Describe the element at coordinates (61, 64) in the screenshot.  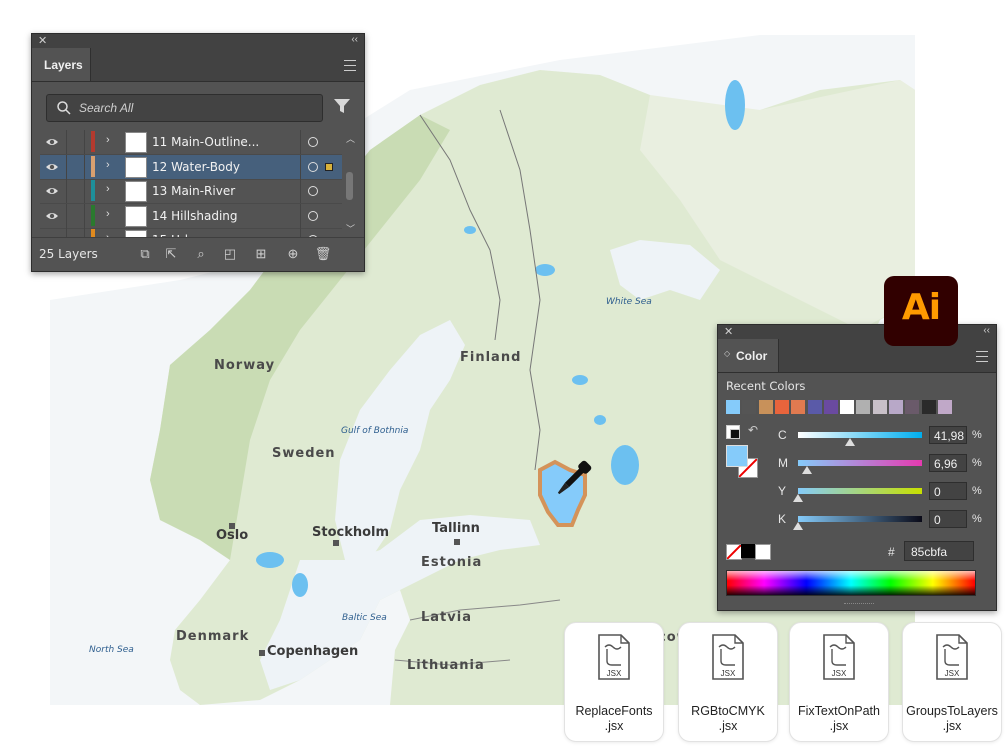
I see `tab-layers: Layers` at that location.